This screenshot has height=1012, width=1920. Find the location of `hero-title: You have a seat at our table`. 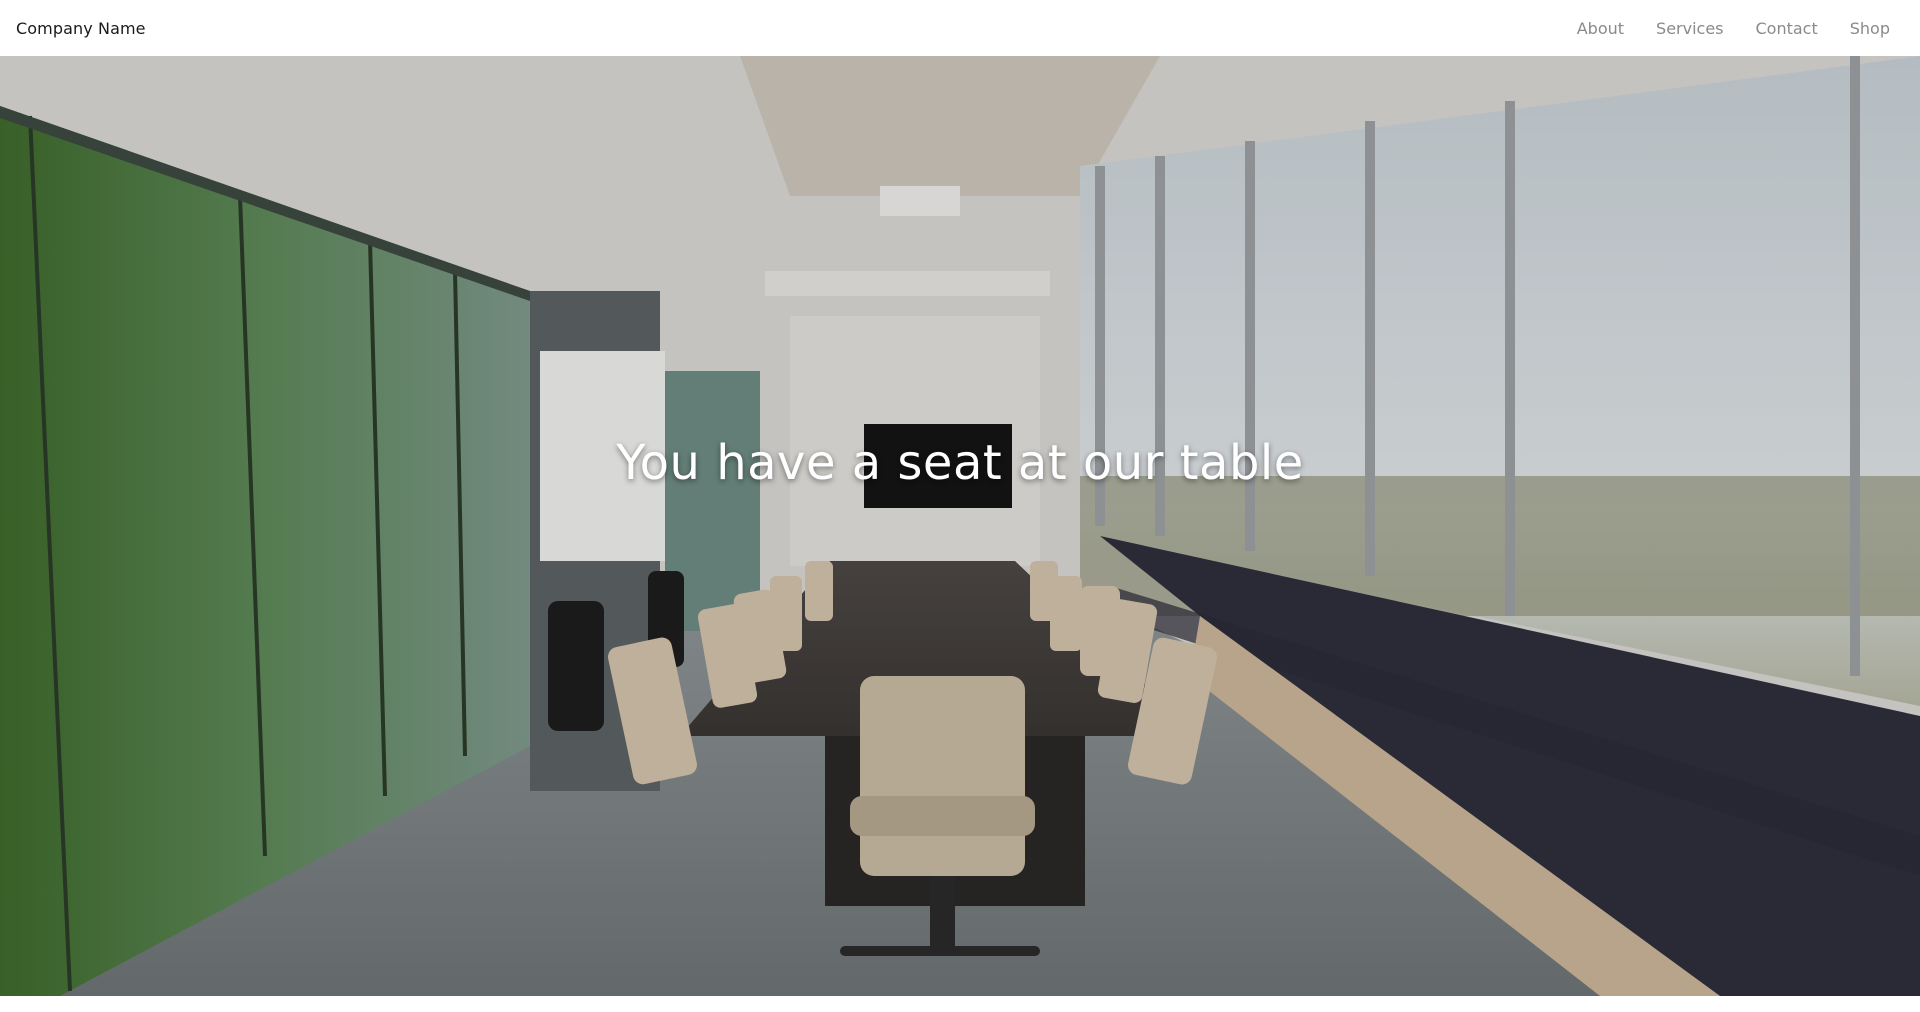

hero-title: You have a seat at our table is located at coordinates (960, 463).